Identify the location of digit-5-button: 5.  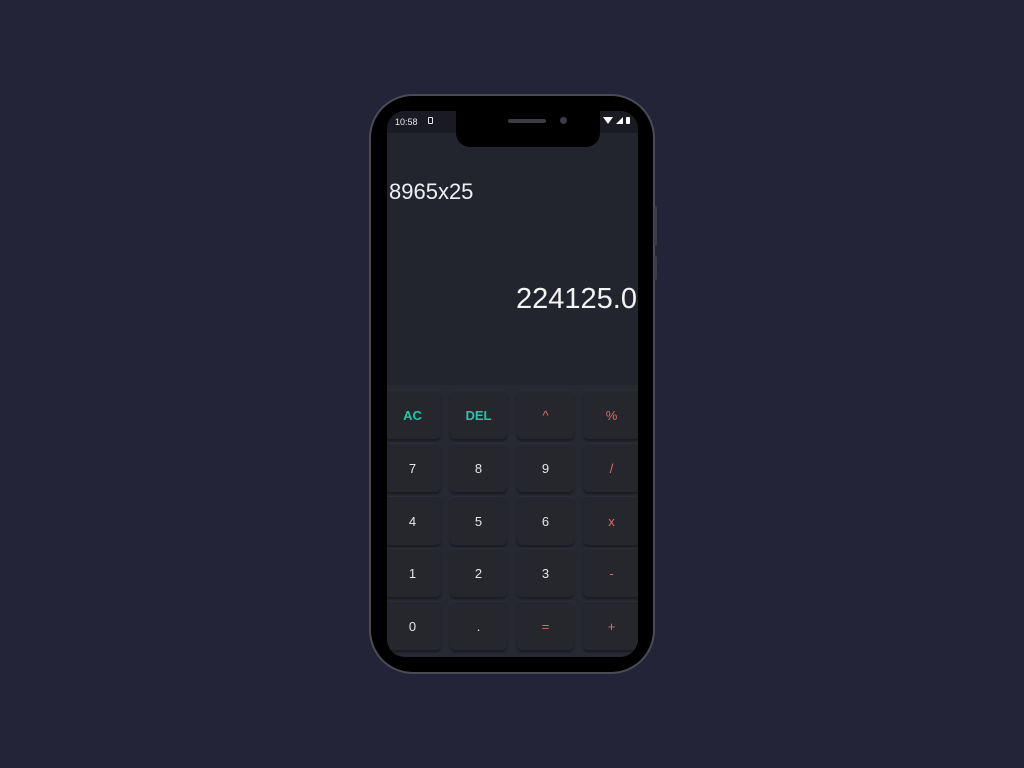
(478, 521).